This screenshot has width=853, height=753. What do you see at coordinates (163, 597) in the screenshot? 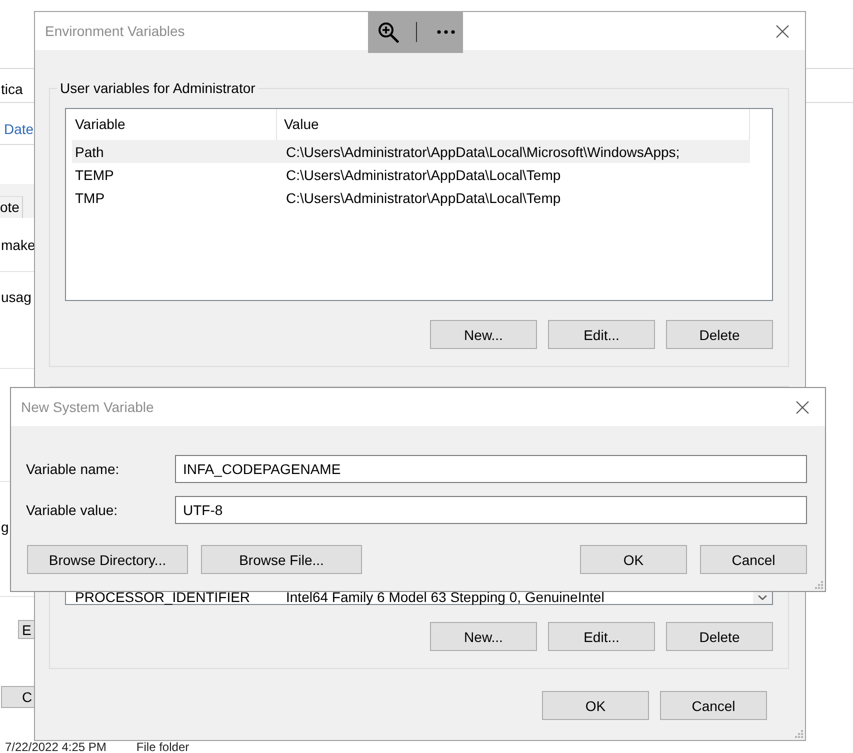
I see `variable-name-cell-text: PROCESSOR_IDENTIFIER` at bounding box center [163, 597].